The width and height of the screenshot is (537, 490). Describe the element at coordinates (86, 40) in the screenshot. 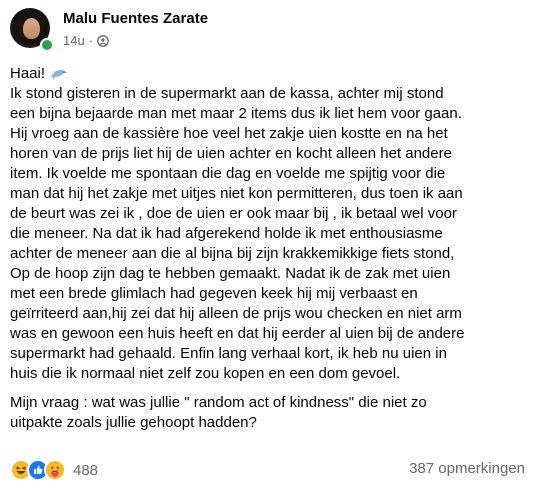

I see `post-meta: 14u ·` at that location.